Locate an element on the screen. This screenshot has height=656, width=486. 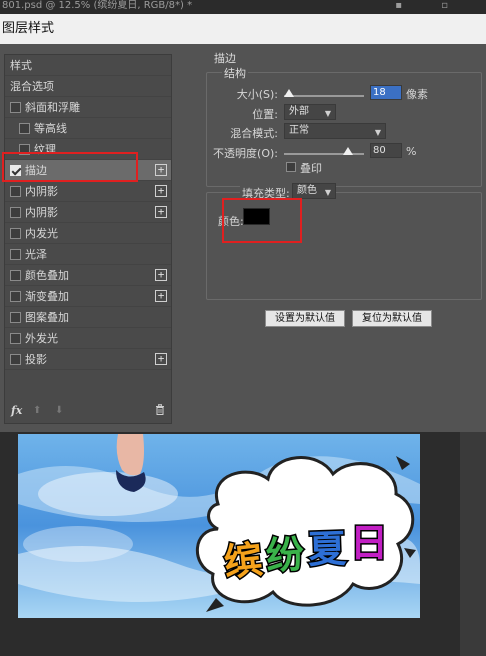
satin-checkbox is located at coordinates (15, 254).